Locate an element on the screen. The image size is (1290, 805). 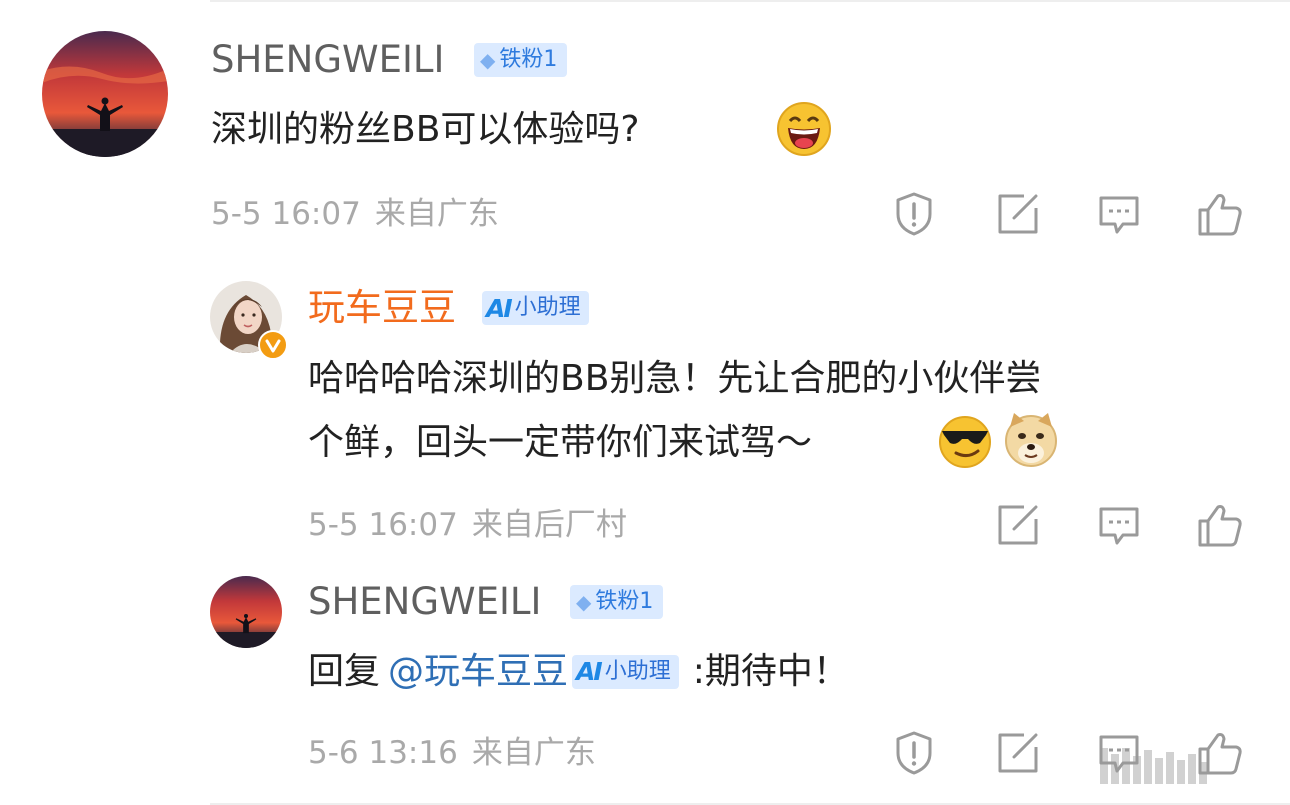
laughing-emoji-icon is located at coordinates (804, 129).